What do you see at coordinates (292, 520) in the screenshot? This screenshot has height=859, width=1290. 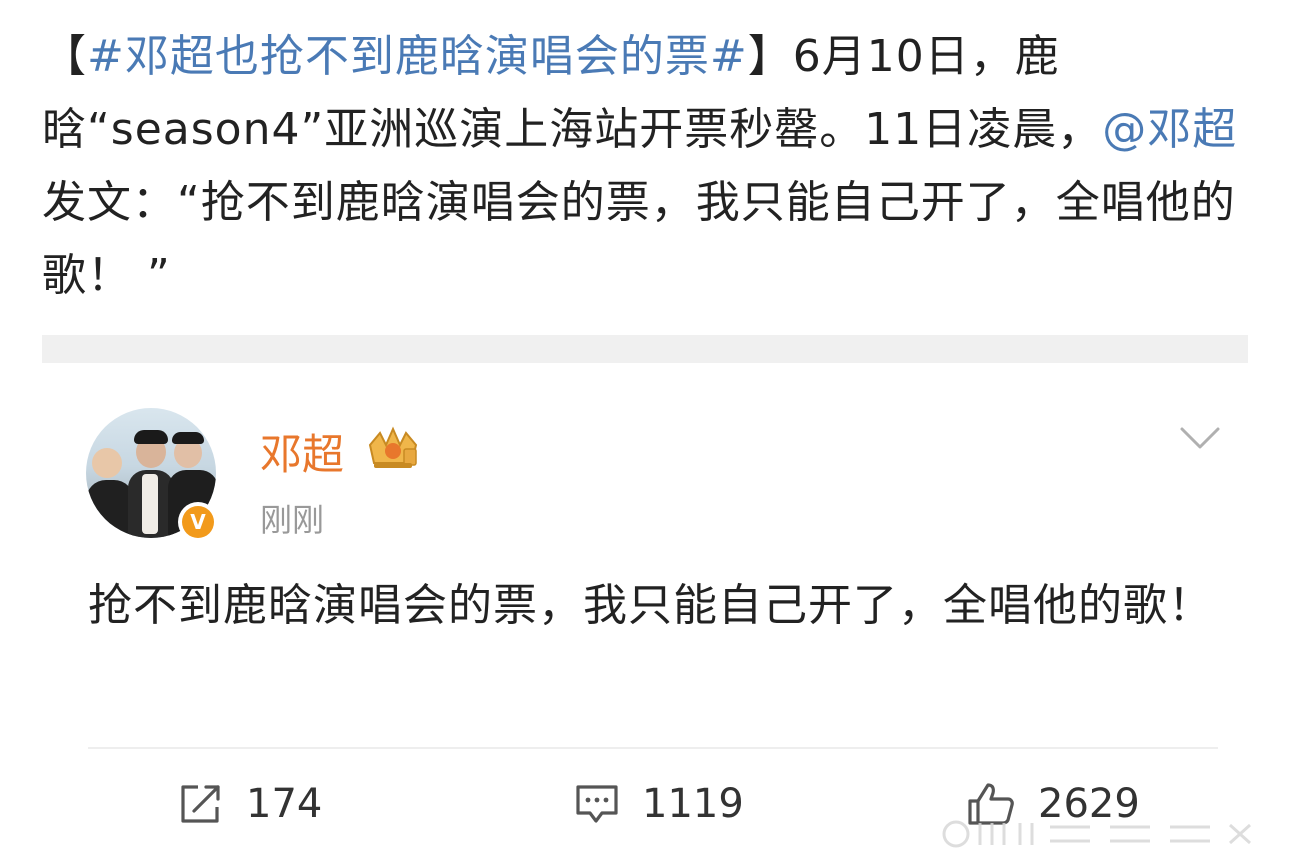 I see `post-time: 刚刚` at bounding box center [292, 520].